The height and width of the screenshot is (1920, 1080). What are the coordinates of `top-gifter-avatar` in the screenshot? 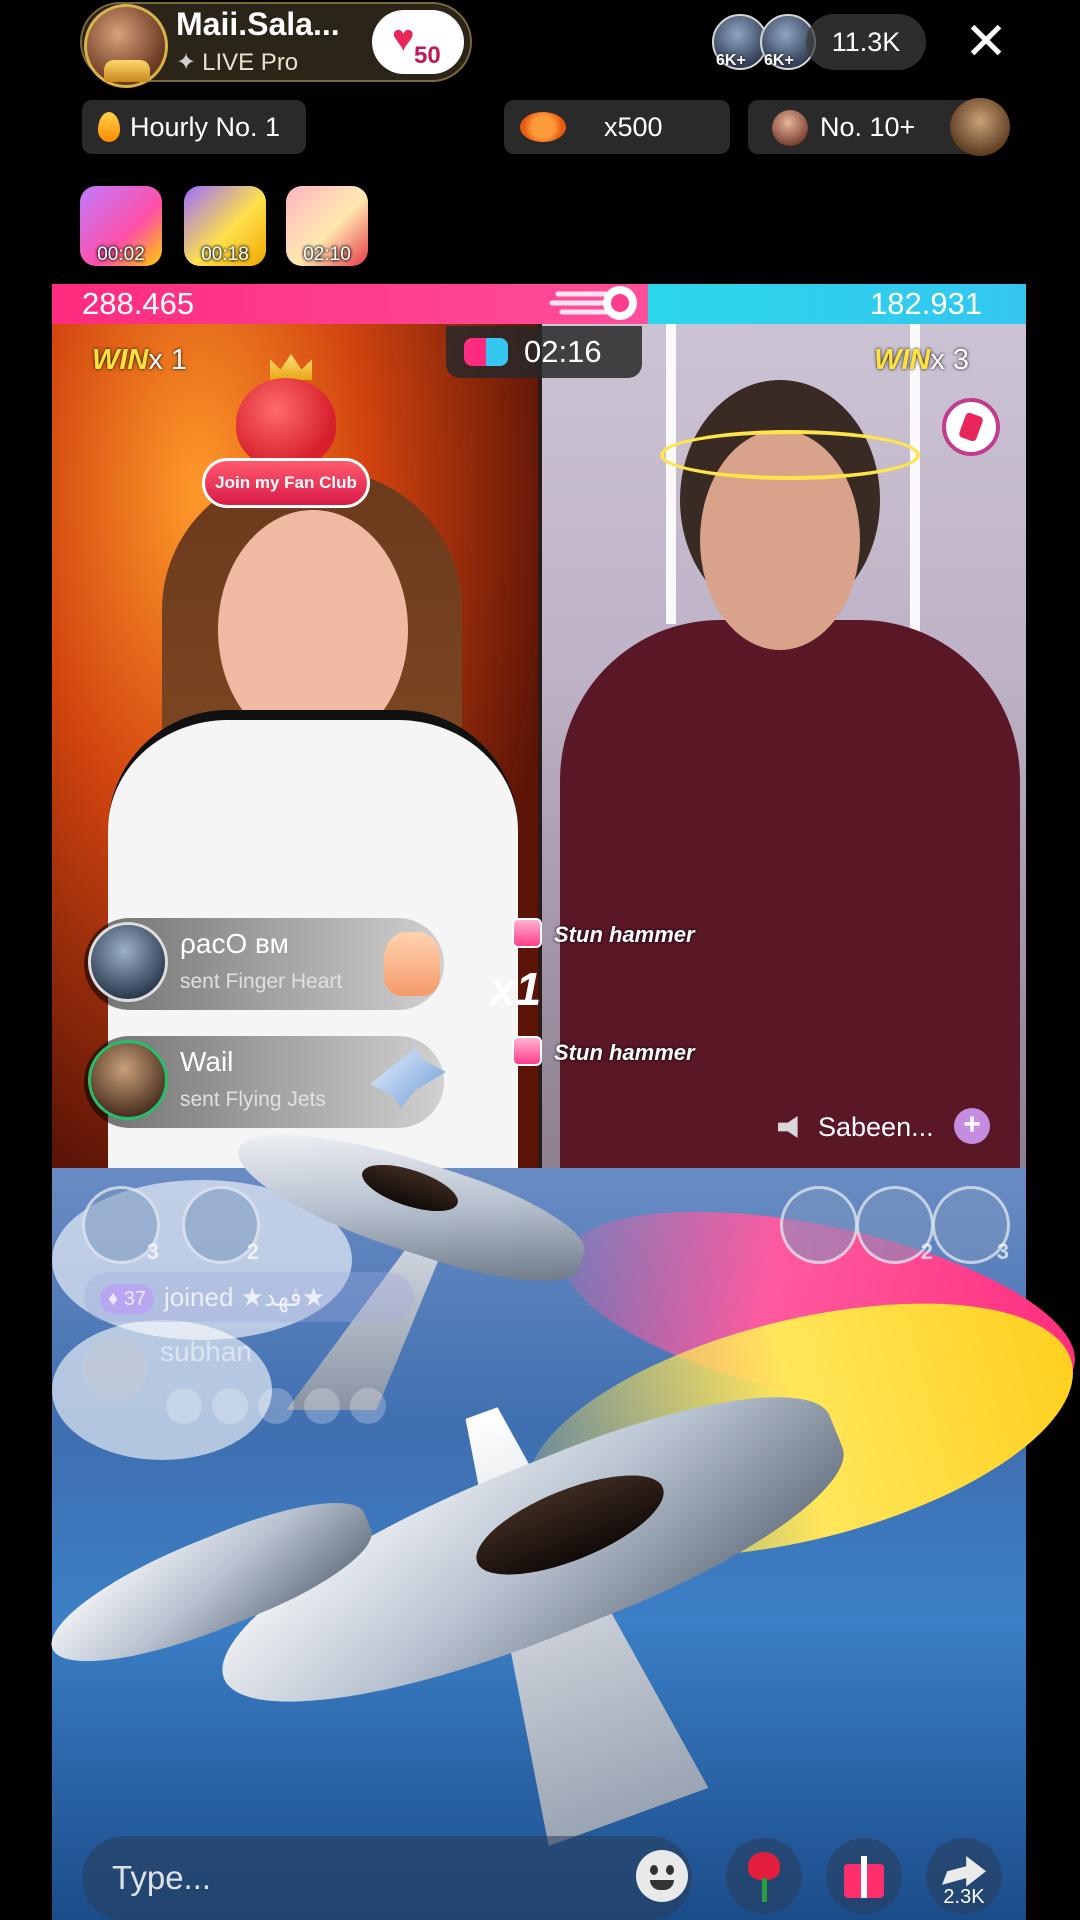 It's located at (819, 1225).